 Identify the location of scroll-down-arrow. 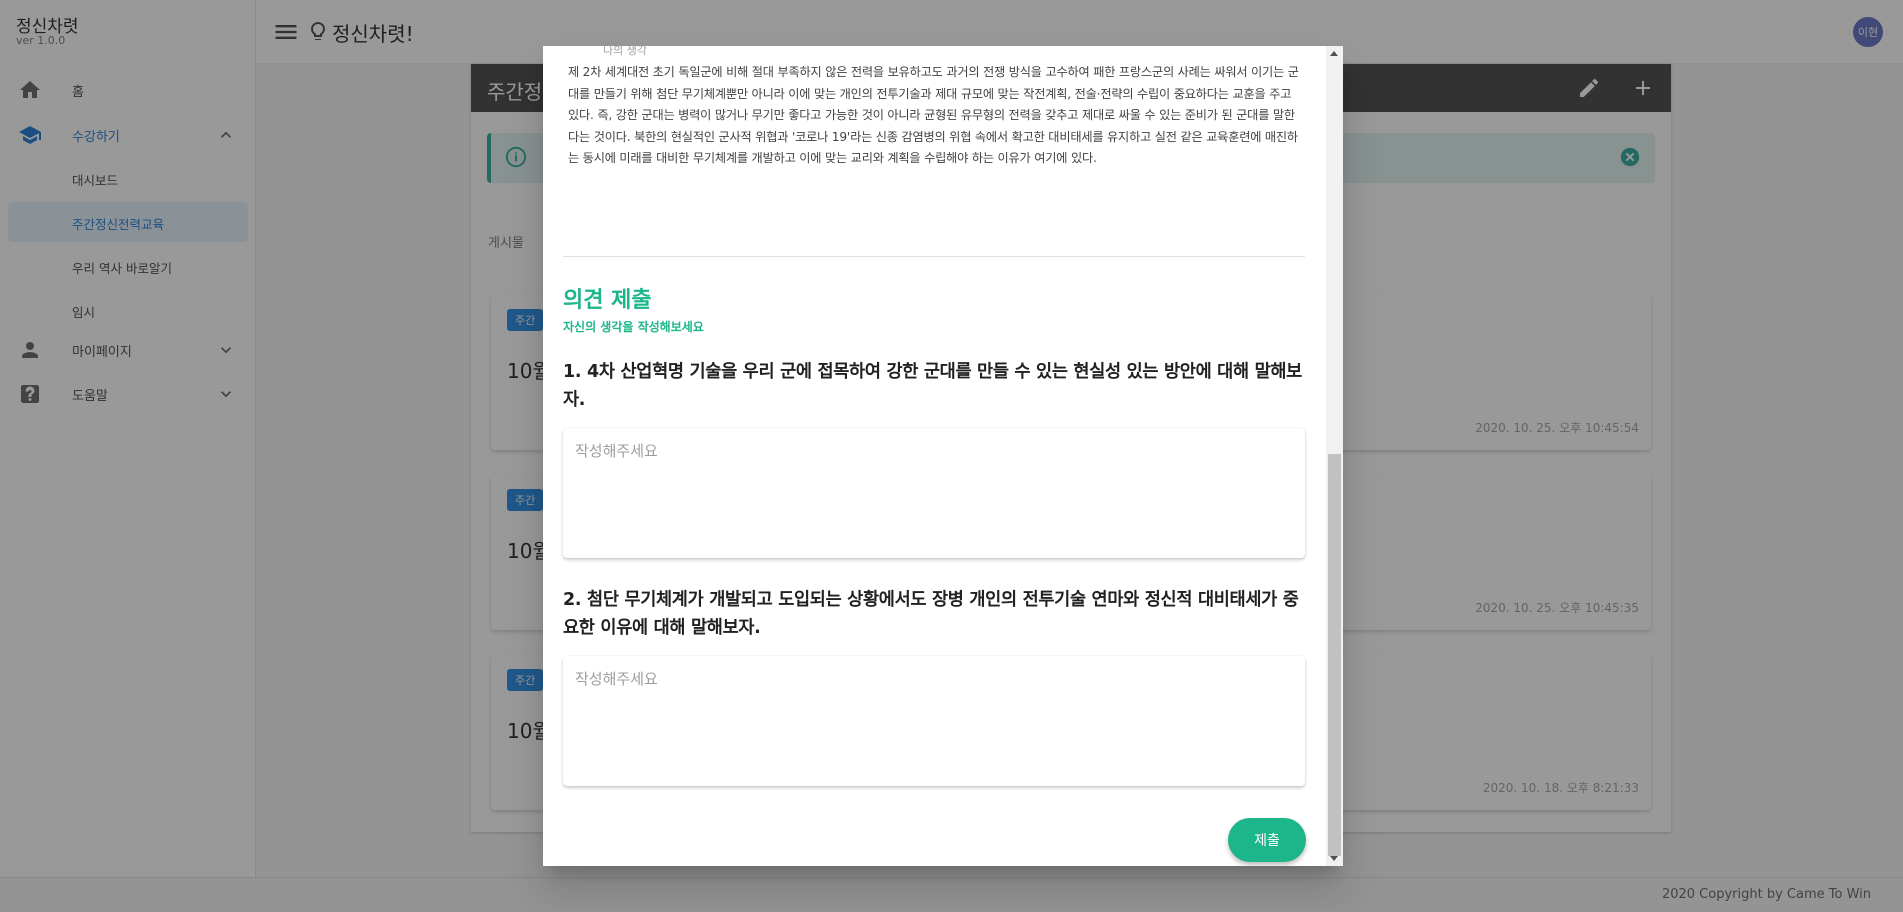
(1334, 858).